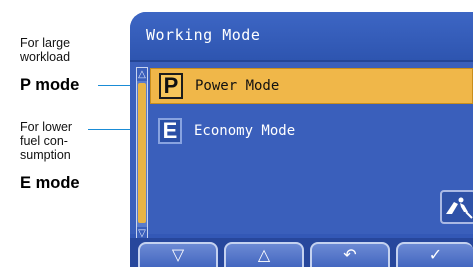  I want to click on economy-mode-letter: E, so click(170, 131).